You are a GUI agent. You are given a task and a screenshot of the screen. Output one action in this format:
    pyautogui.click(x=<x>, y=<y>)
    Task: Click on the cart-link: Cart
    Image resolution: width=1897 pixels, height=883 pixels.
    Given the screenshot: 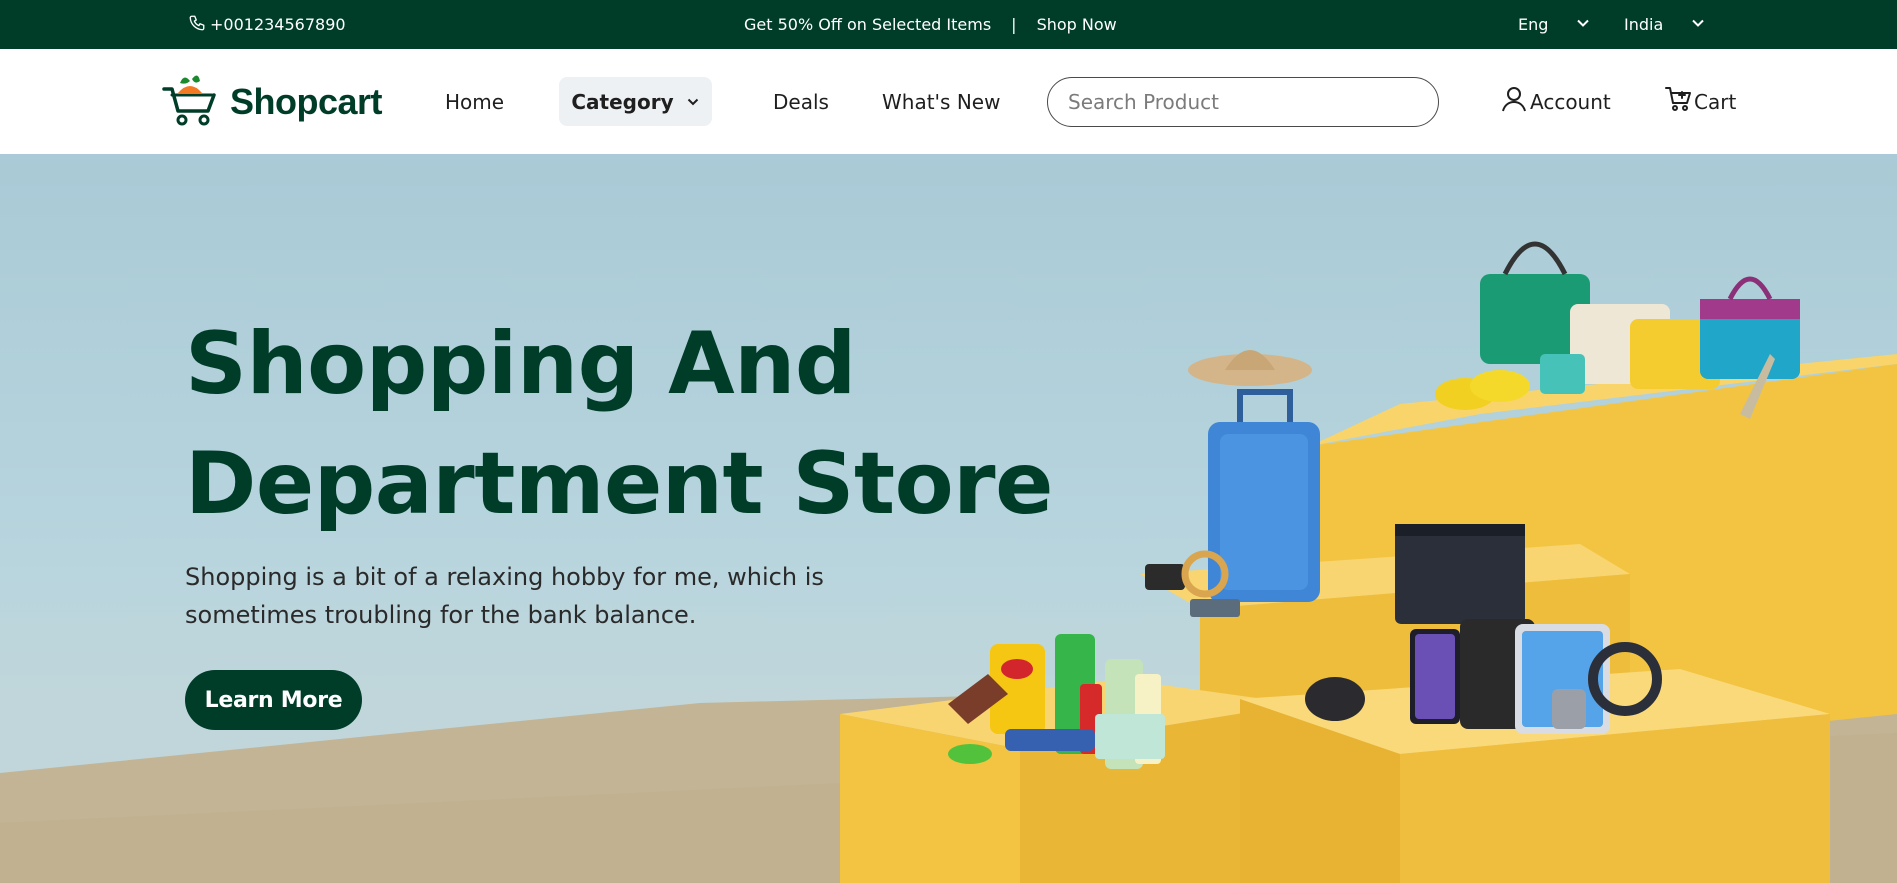 What is the action you would take?
    pyautogui.click(x=1700, y=101)
    